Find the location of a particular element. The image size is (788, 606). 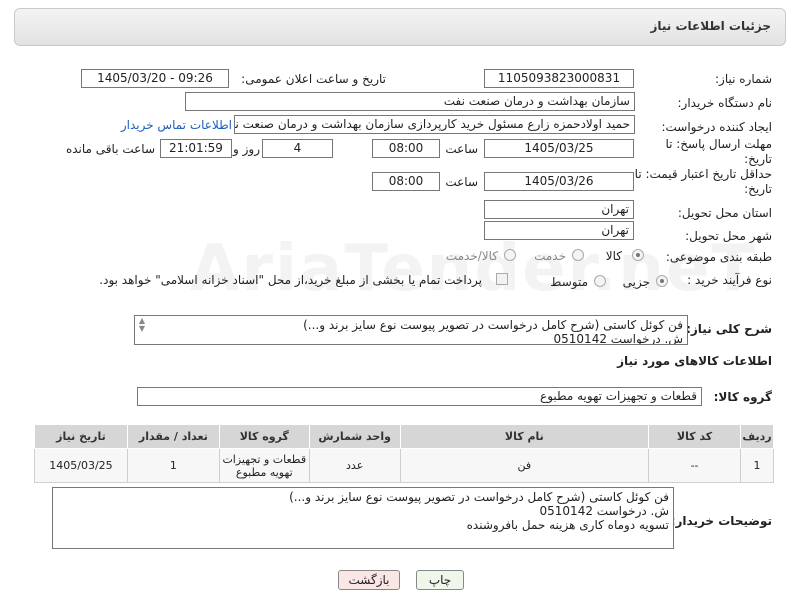

price-date-field: 1405/03/26 is located at coordinates (559, 181).